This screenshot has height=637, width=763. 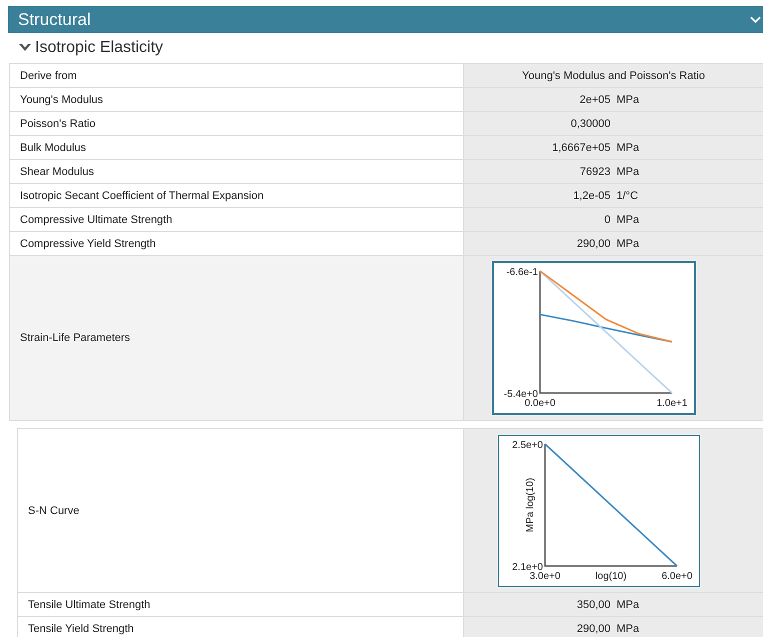 I want to click on property-value: 1,2e-05, so click(x=591, y=196).